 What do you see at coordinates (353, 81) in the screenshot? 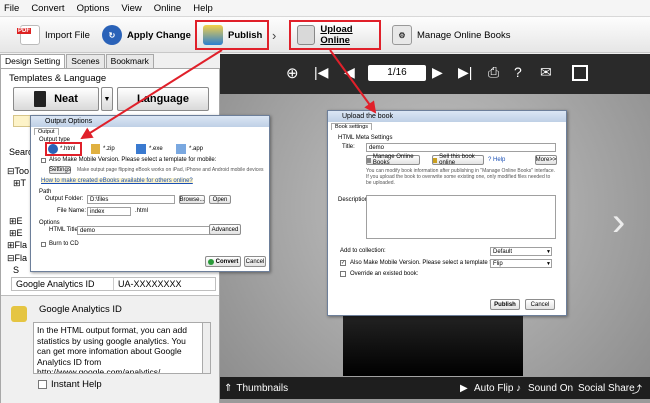
I see `arrow-upload-to-dialog` at bounding box center [353, 81].